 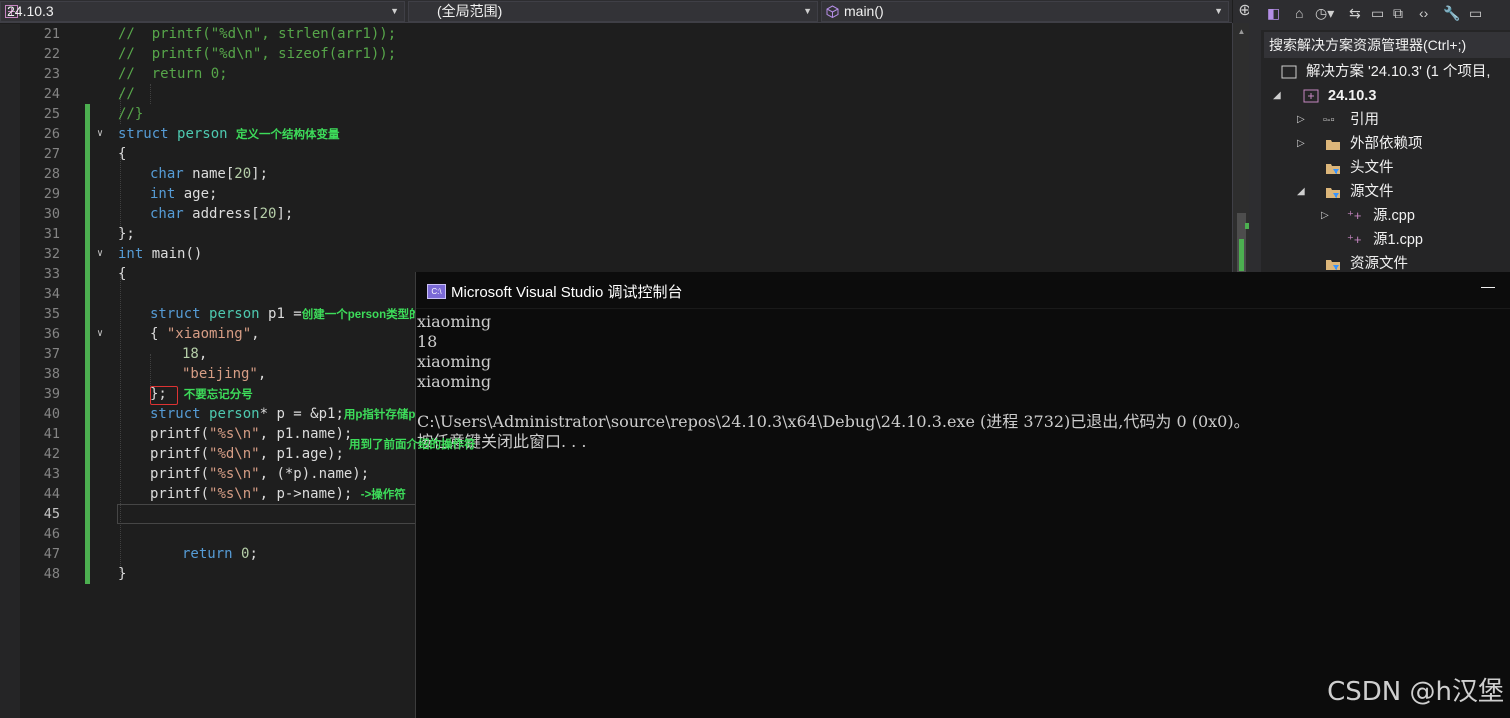 What do you see at coordinates (51, 54) in the screenshot?
I see `line-number: 22` at bounding box center [51, 54].